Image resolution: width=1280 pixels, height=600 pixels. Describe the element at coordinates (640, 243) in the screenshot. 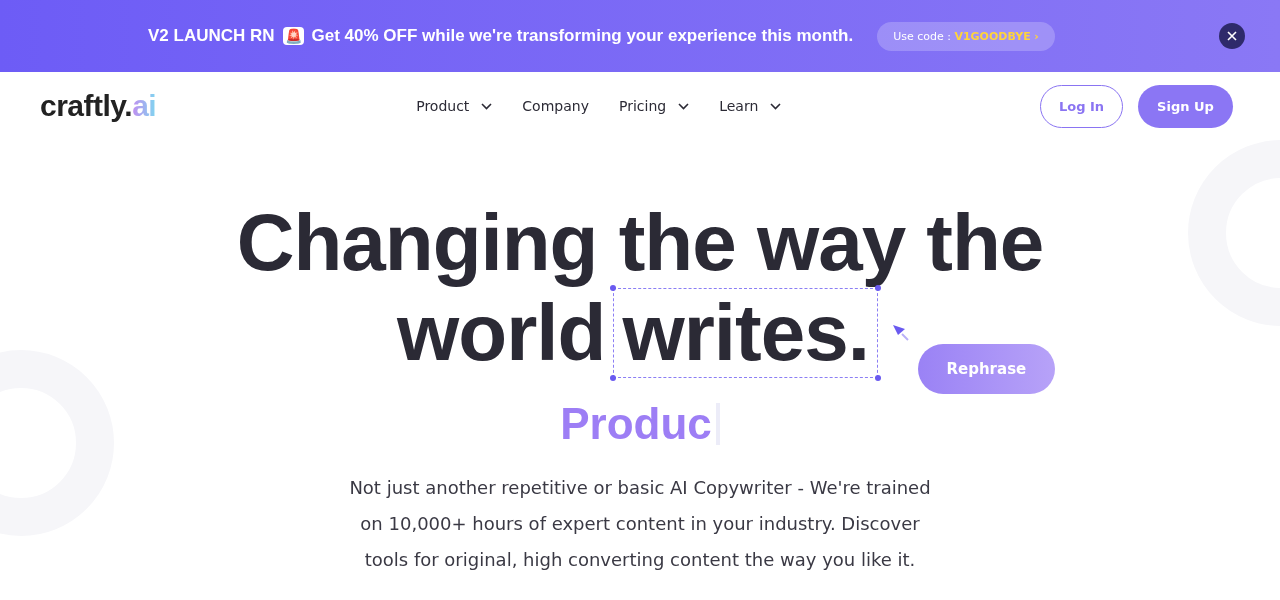

I see `hero-heading: Changing the way the` at that location.